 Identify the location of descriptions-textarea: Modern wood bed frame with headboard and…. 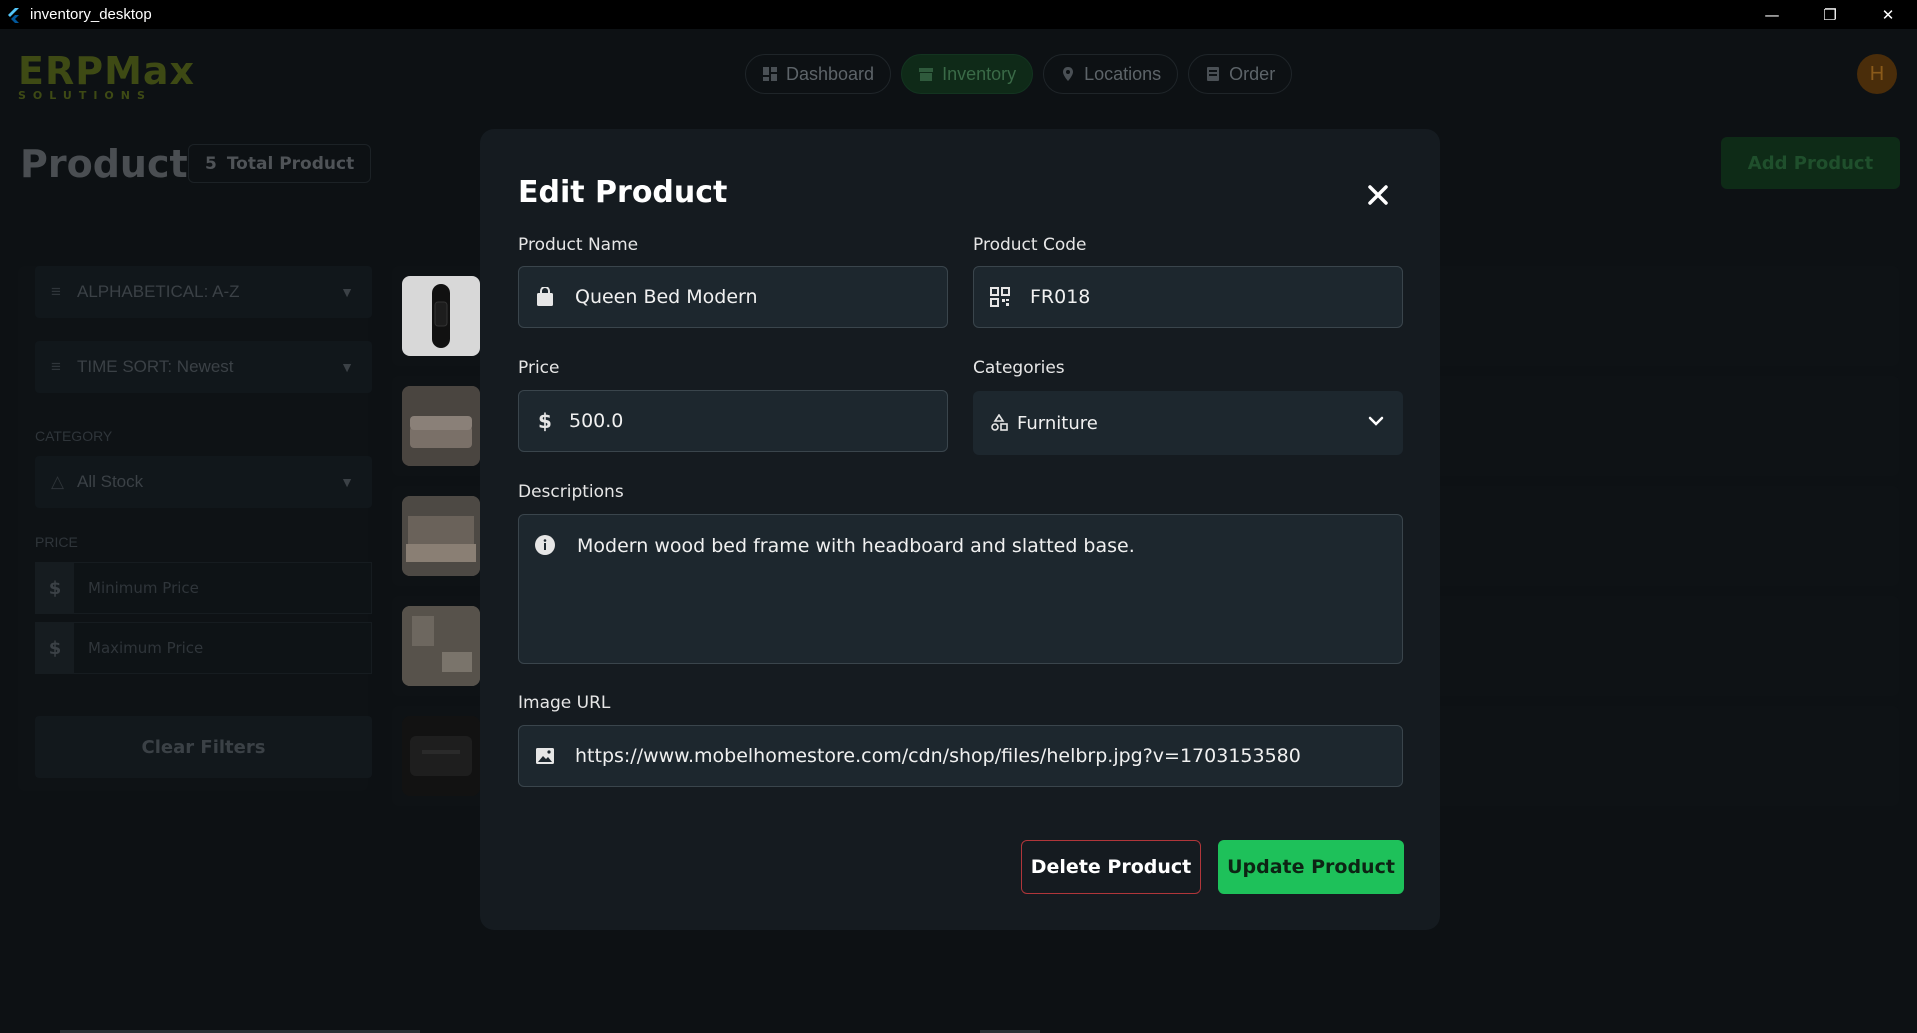
(960, 589).